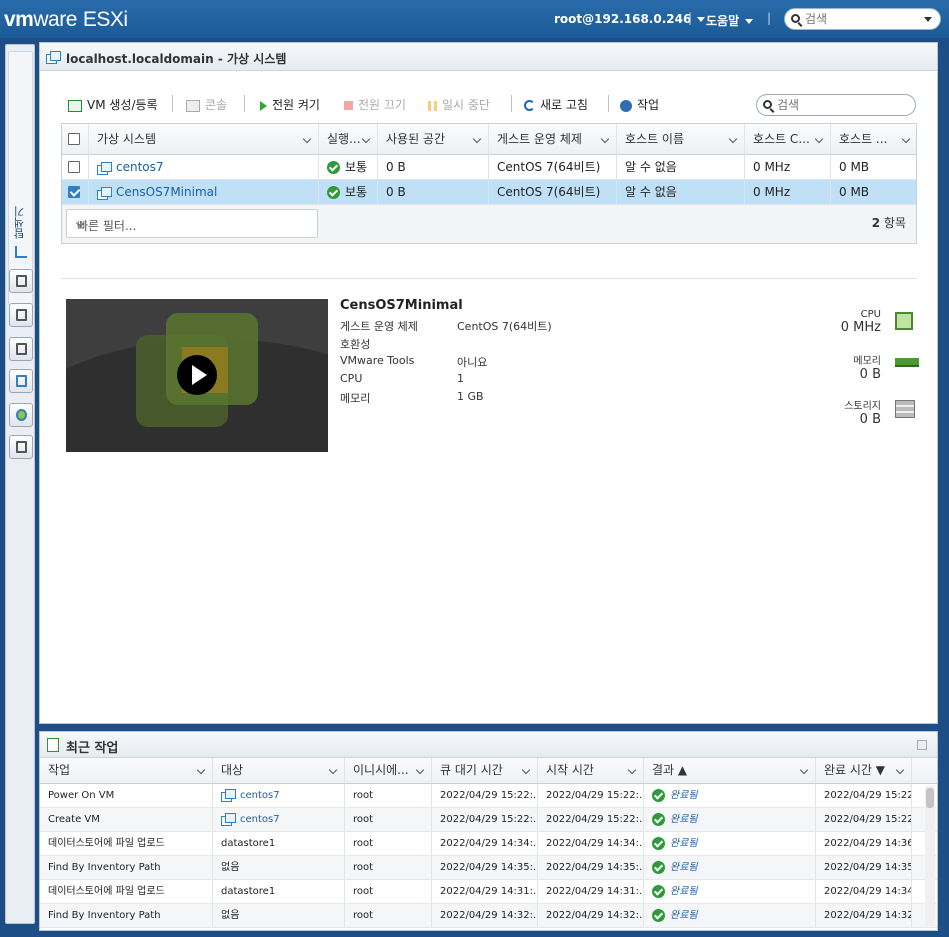  What do you see at coordinates (553, 139) in the screenshot?
I see `col-guest-os: 게스트 운영 체제` at bounding box center [553, 139].